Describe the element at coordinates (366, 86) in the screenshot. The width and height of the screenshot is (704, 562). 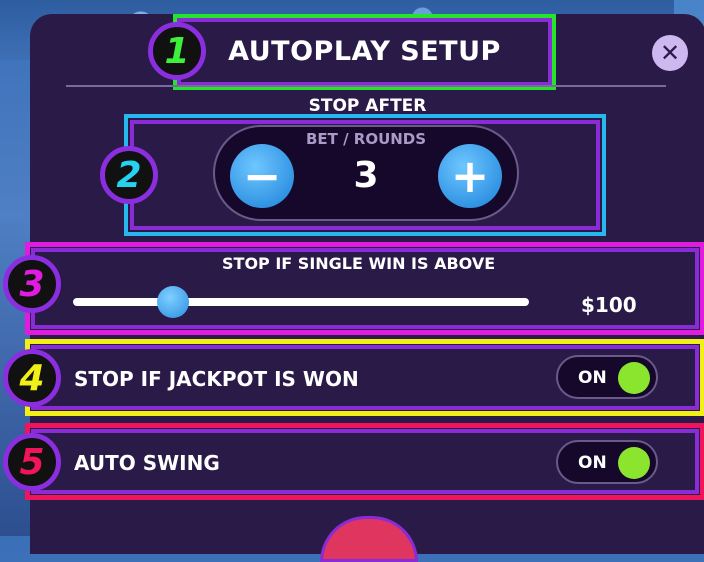
I see `divider` at that location.